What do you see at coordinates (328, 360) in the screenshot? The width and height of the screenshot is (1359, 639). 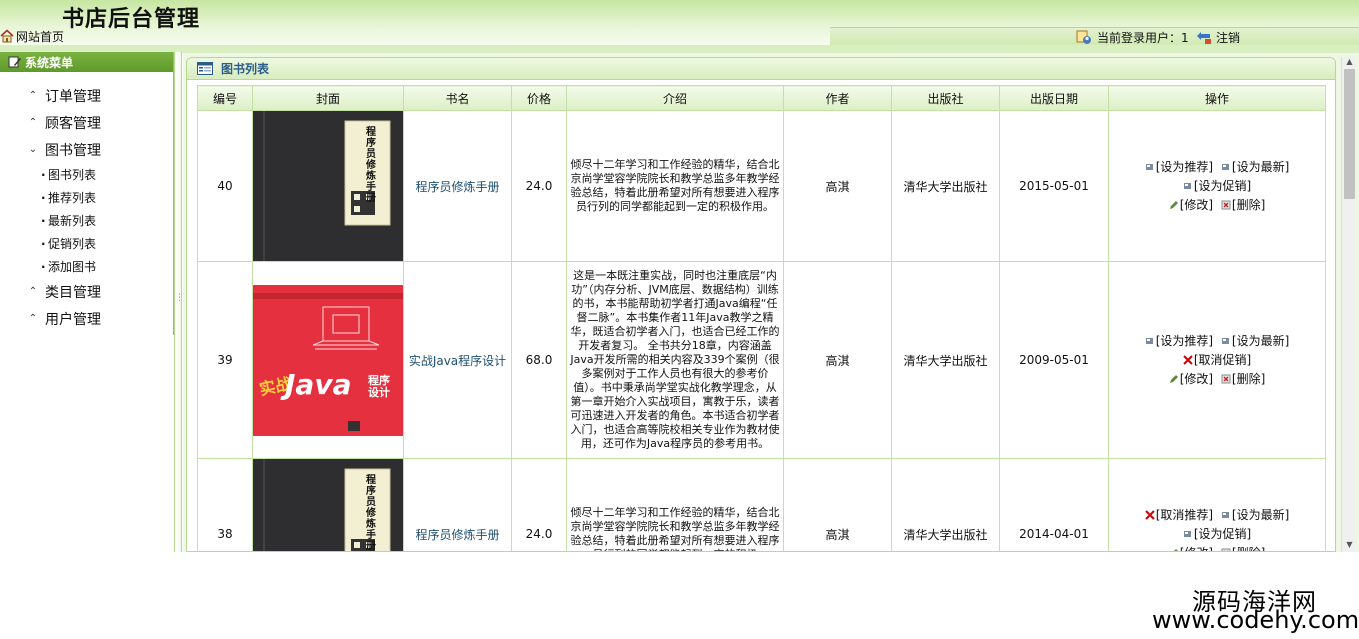 I see `book-cover-image: 实战 Java 程序设计` at bounding box center [328, 360].